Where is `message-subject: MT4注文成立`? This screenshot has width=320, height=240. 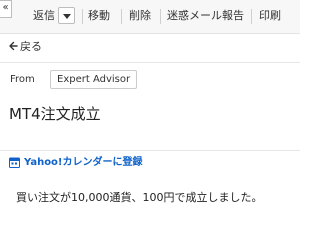
message-subject: MT4注文成立 is located at coordinates (55, 114).